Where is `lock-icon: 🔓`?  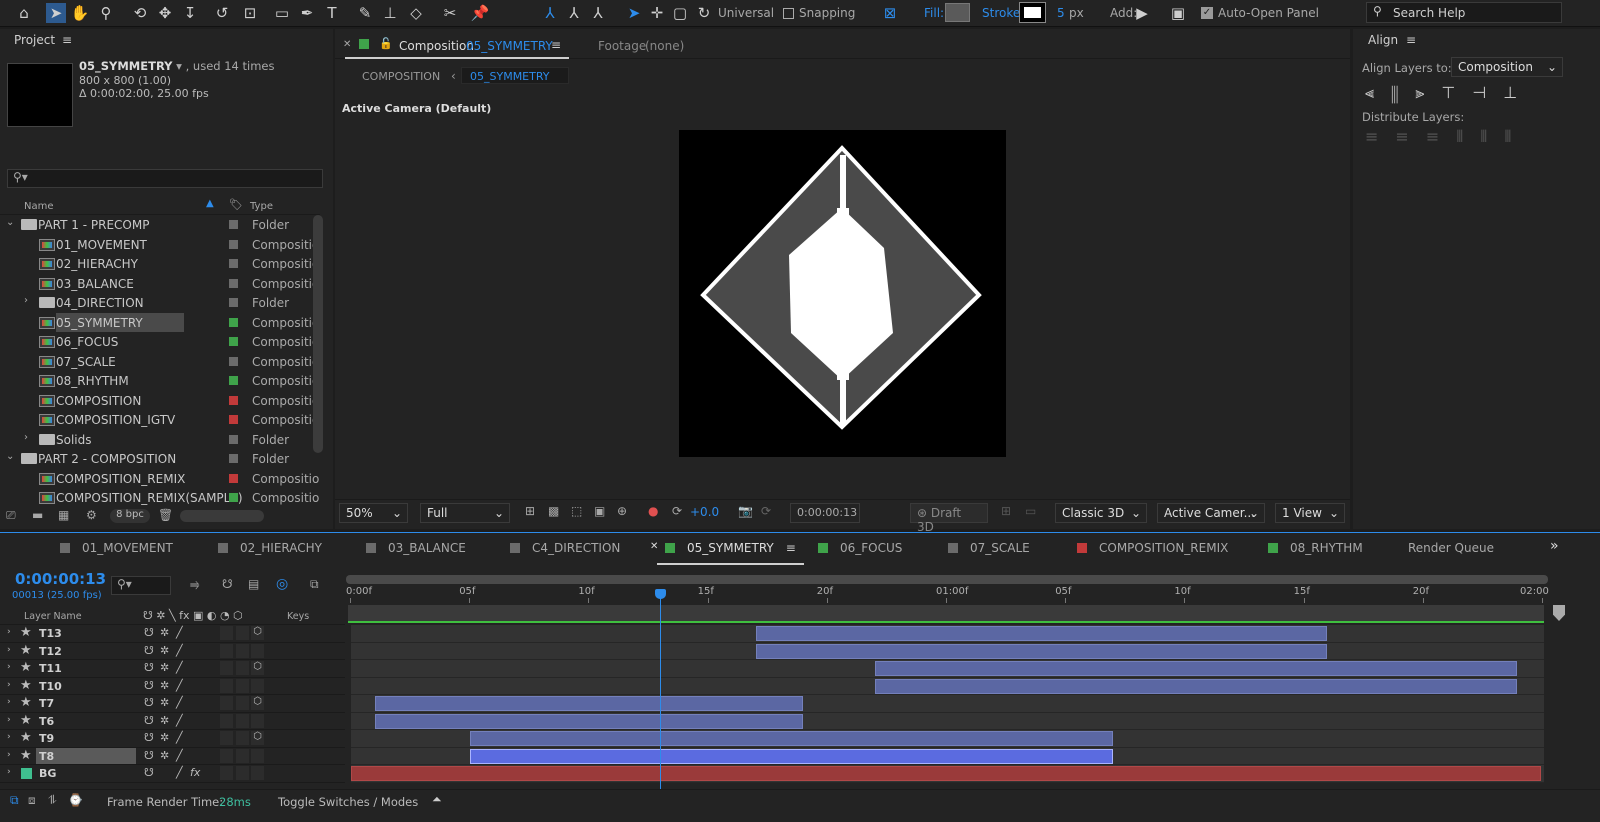 lock-icon: 🔓 is located at coordinates (386, 43).